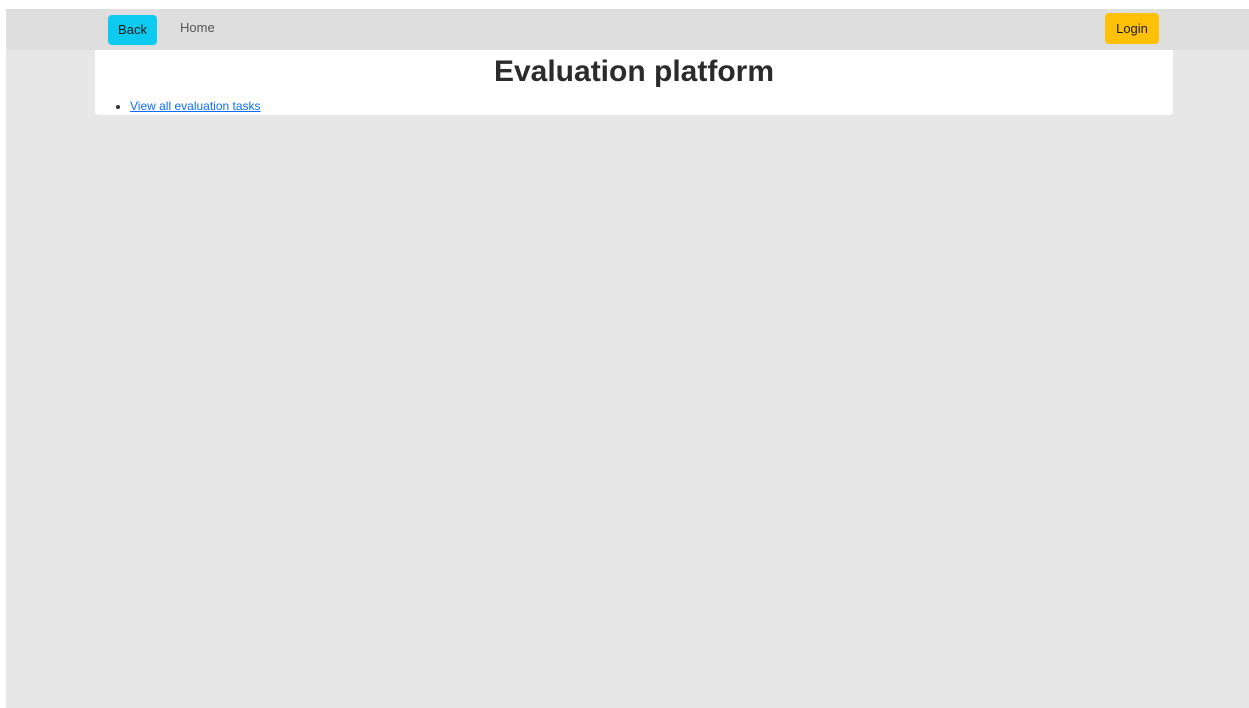 The height and width of the screenshot is (708, 1249). Describe the element at coordinates (1132, 28) in the screenshot. I see `login-button: Login` at that location.